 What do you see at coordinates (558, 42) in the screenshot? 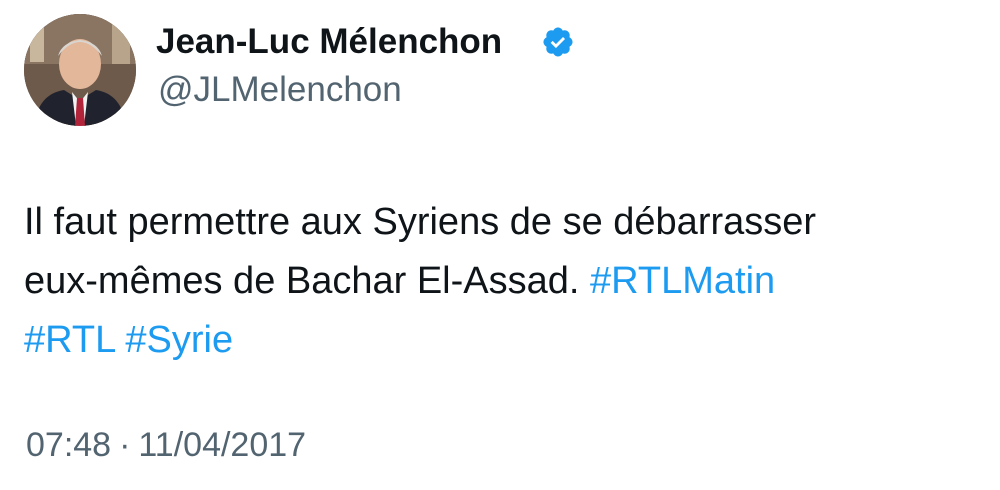
I see `verified-badge-icon` at bounding box center [558, 42].